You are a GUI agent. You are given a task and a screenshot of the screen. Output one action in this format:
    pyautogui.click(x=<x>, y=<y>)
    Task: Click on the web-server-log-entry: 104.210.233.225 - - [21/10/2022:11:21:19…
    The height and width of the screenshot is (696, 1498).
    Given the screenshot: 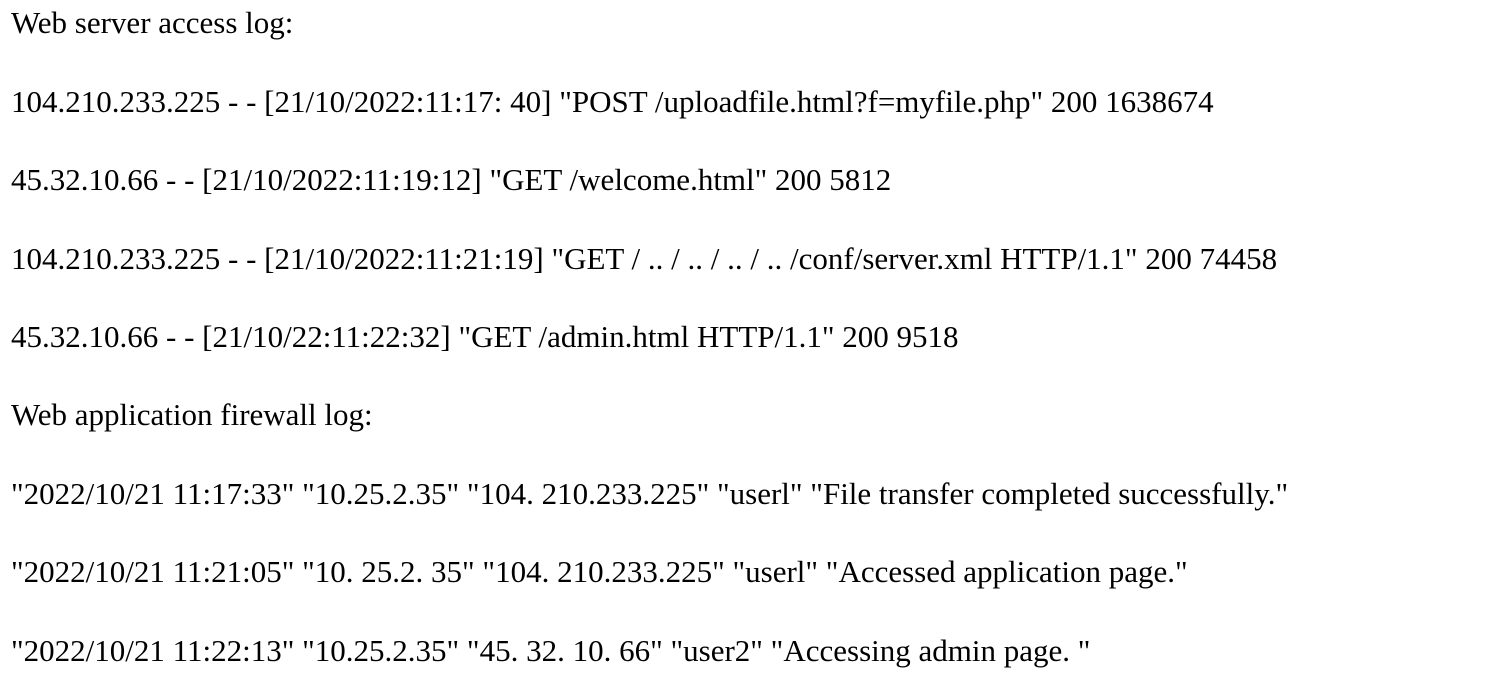 What is the action you would take?
    pyautogui.click(x=644, y=258)
    